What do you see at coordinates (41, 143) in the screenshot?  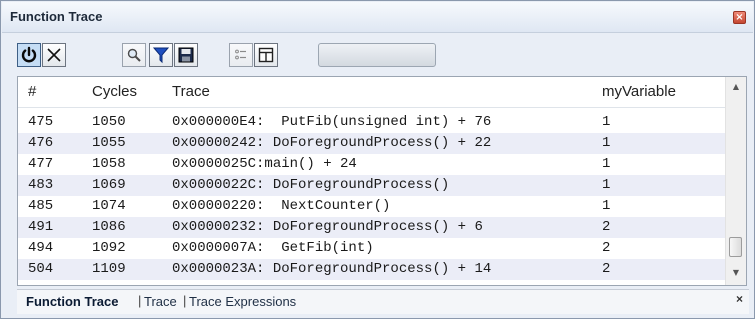 I see `cell-number: 476` at bounding box center [41, 143].